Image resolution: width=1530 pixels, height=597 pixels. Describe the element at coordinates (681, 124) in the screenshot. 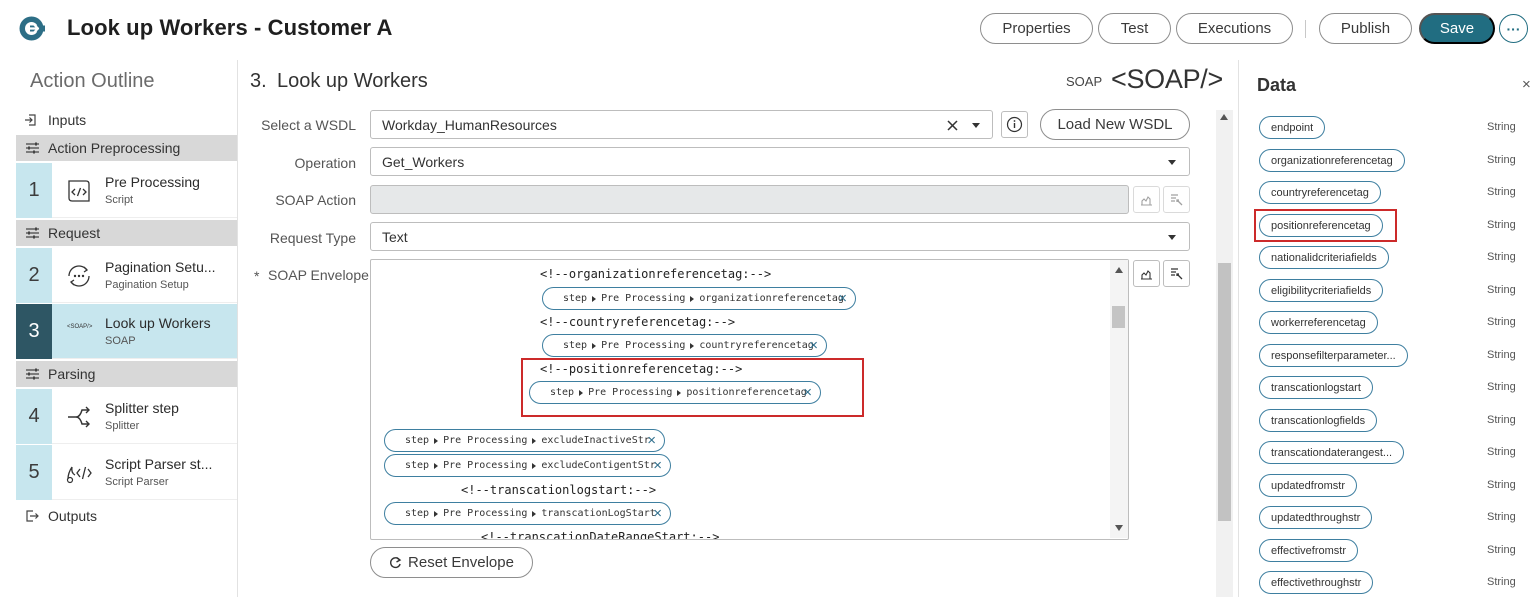

I see `wsdl-select: Workday_HumanResources` at that location.